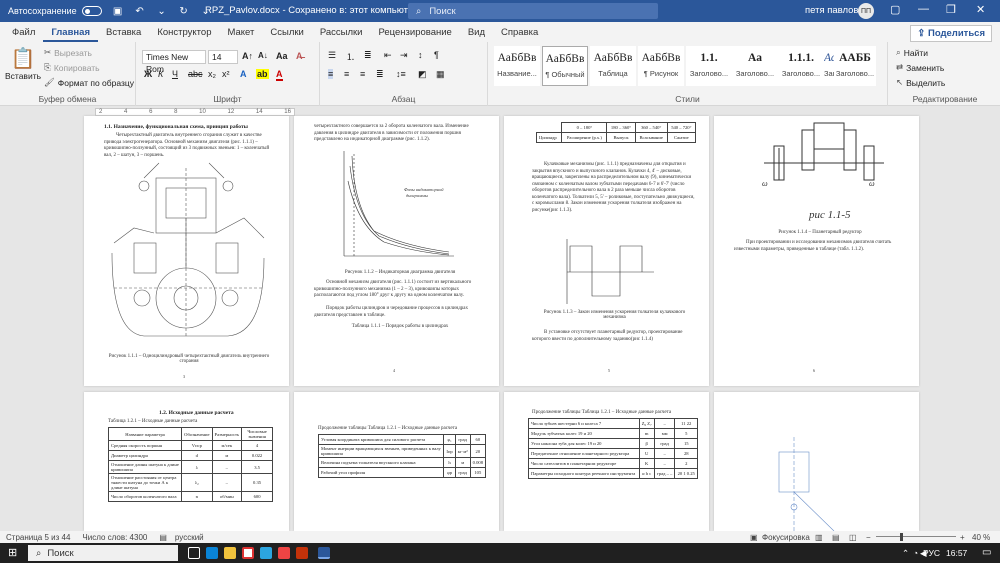 This screenshot has width=1000, height=563. What do you see at coordinates (282, 56) in the screenshot?
I see `change-case-icon: Aa` at bounding box center [282, 56].